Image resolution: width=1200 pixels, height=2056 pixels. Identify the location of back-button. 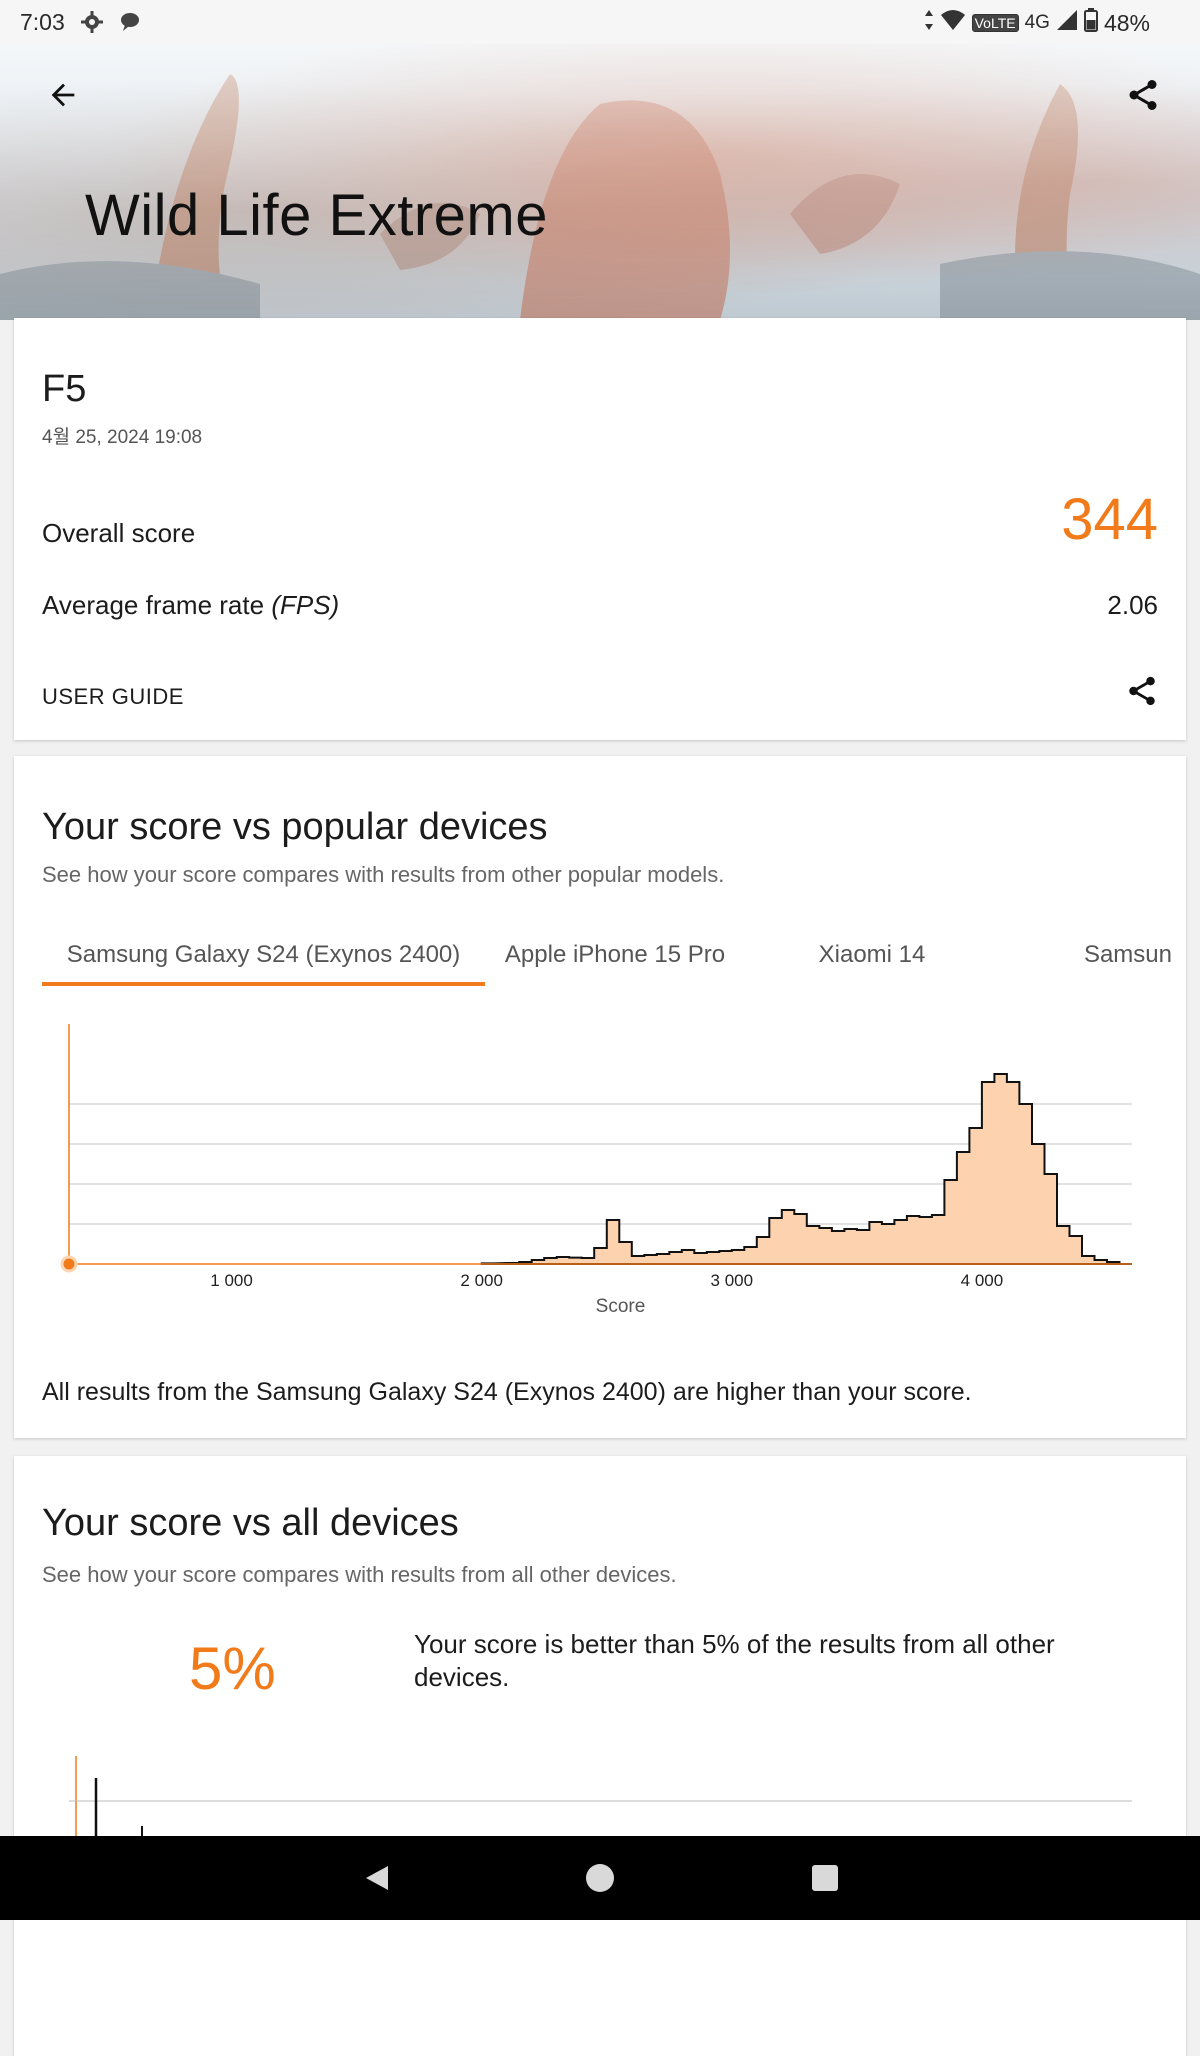
(63, 97).